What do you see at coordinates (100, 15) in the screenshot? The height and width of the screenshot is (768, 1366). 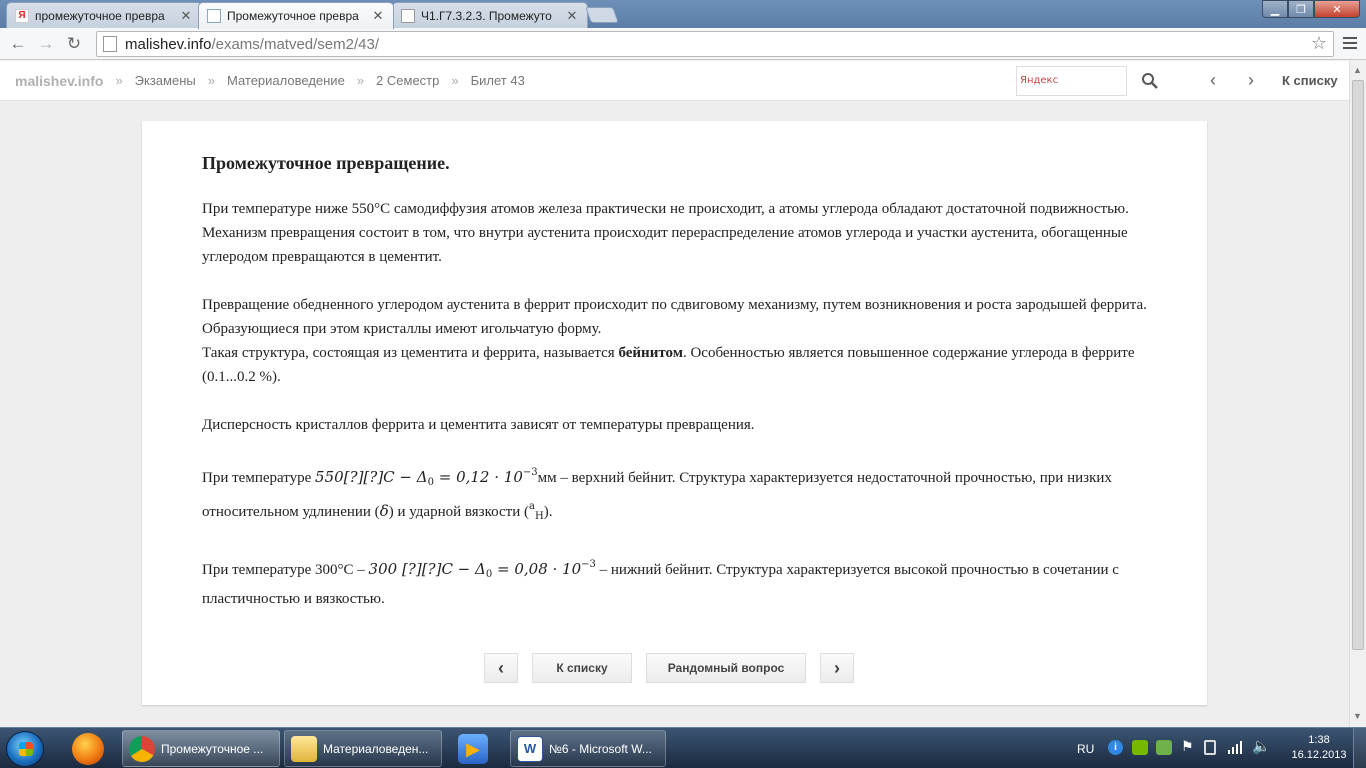 I see `tab-title: промежуточное превра` at bounding box center [100, 15].